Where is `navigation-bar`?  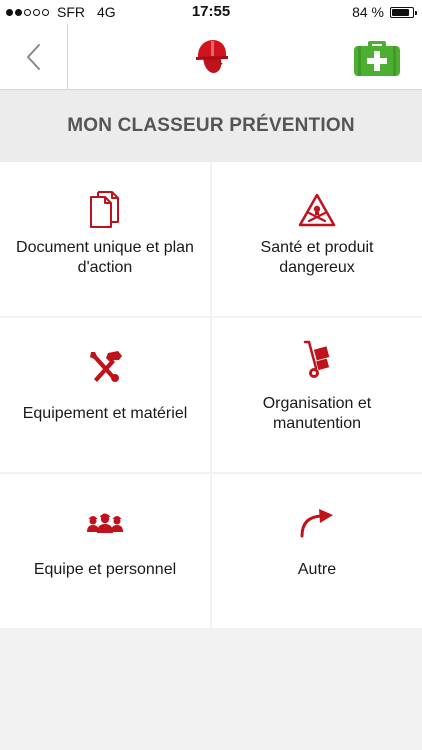 navigation-bar is located at coordinates (211, 57).